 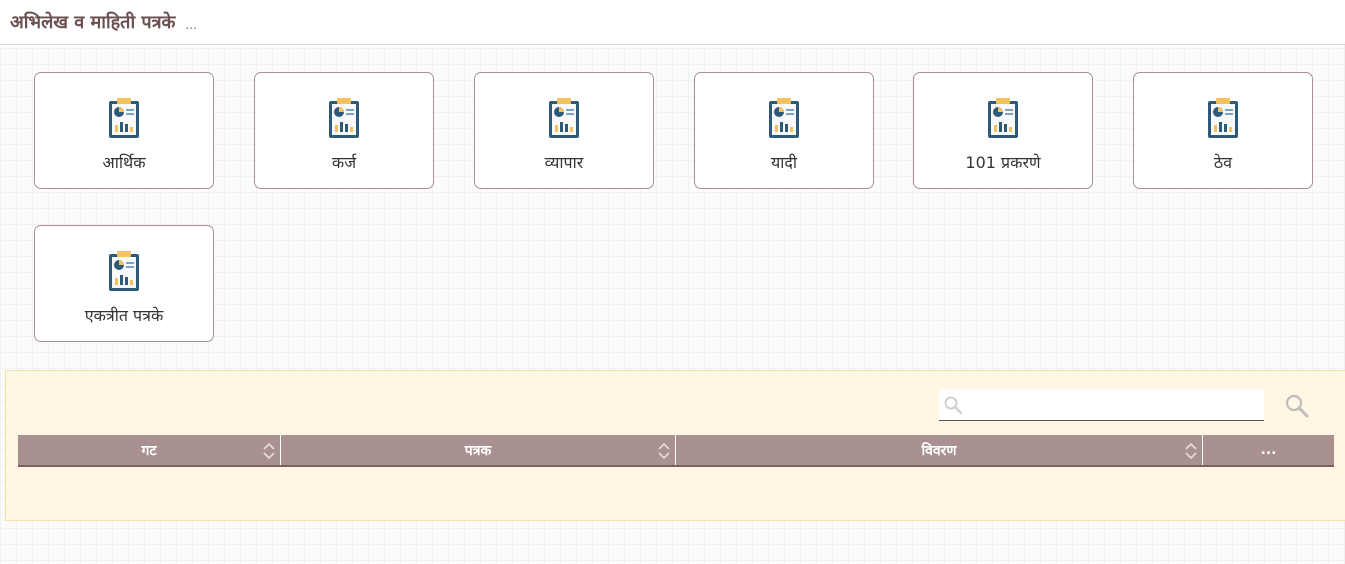 What do you see at coordinates (784, 162) in the screenshot?
I see `tile-label: यादी` at bounding box center [784, 162].